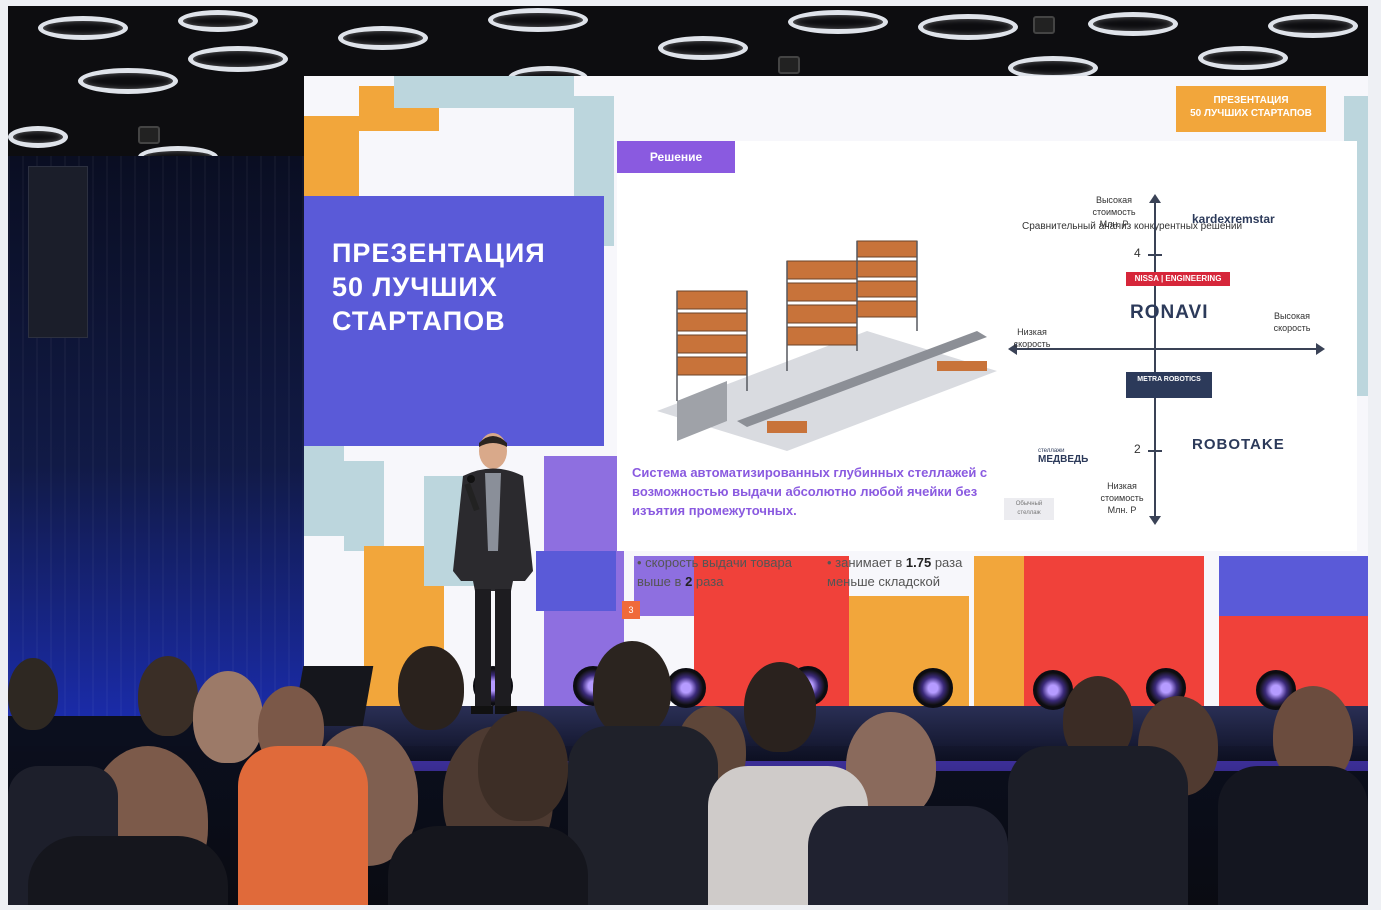 The width and height of the screenshot is (1381, 910). Describe the element at coordinates (1233, 219) in the screenshot. I see `brand-kardex: kardexremstar` at that location.